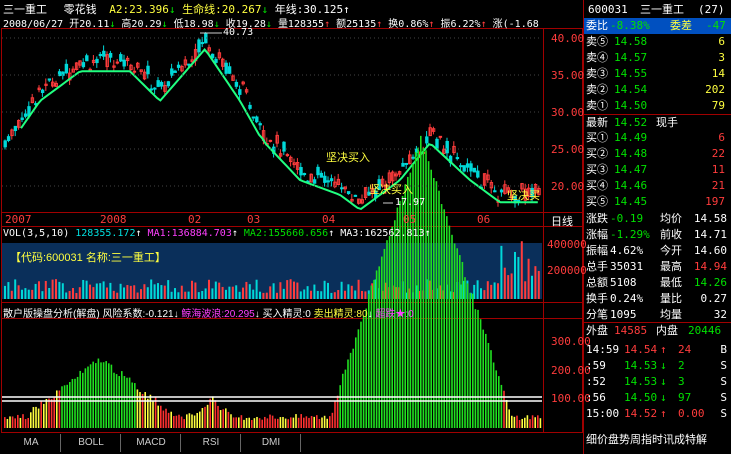 The height and width of the screenshot is (454, 731). I want to click on quote-amount: 额25135, so click(356, 24).